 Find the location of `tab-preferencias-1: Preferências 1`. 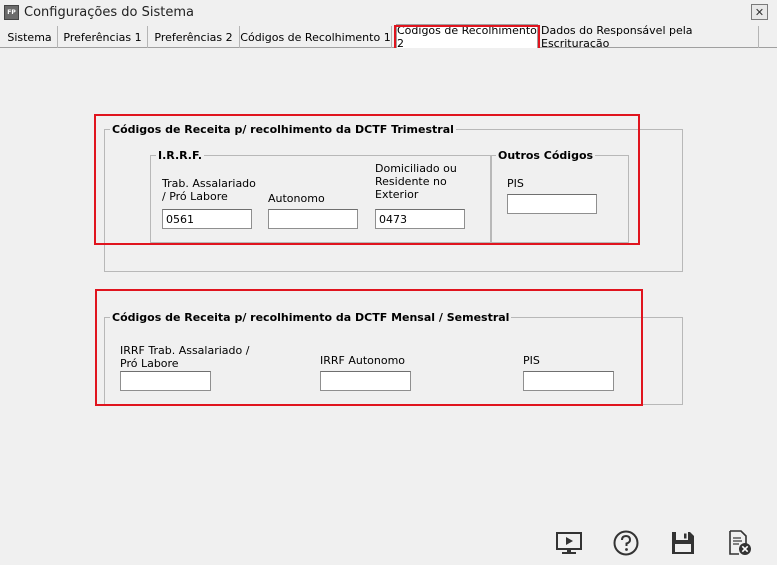

tab-preferencias-1: Preferências 1 is located at coordinates (103, 37).